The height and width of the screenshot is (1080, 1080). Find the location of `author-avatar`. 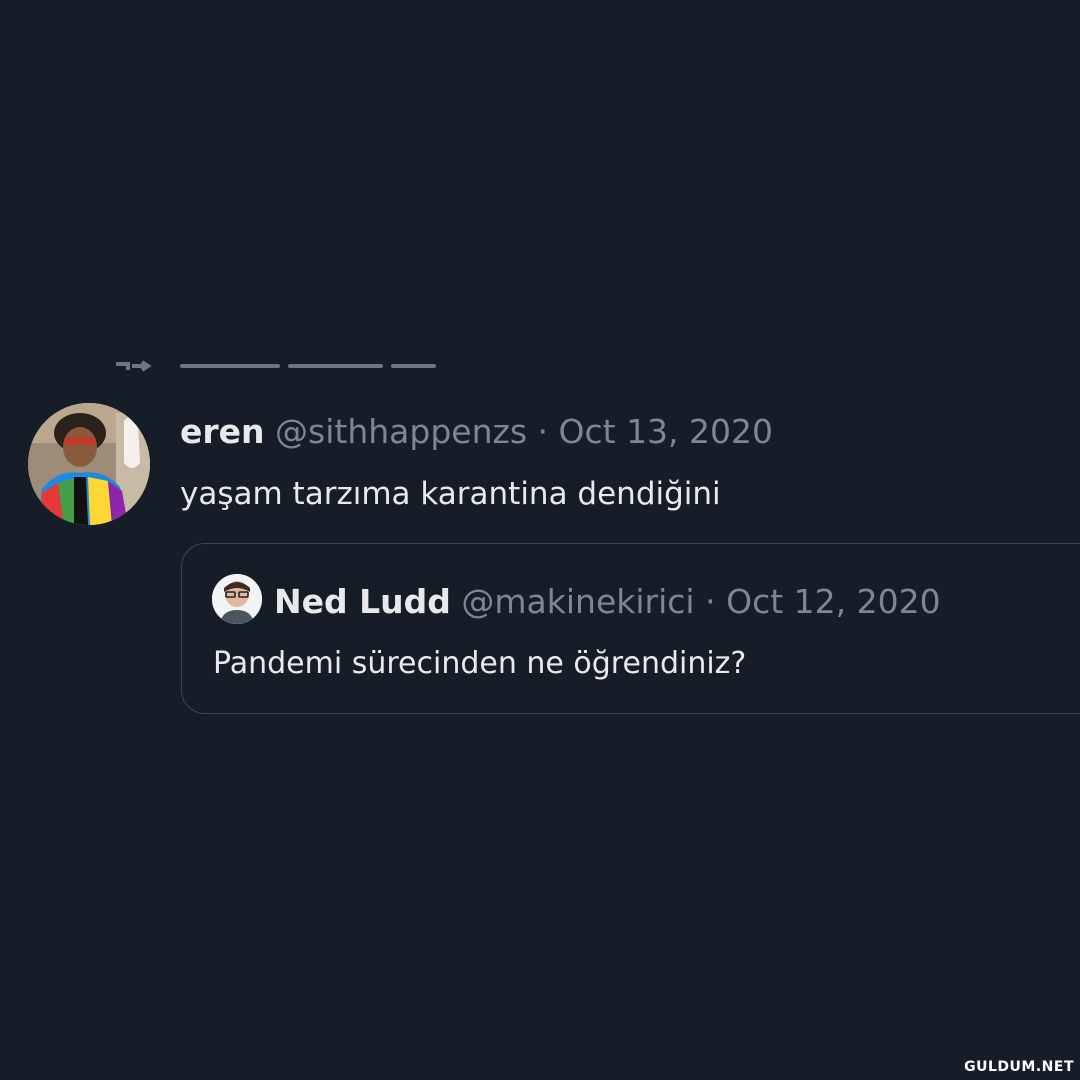

author-avatar is located at coordinates (89, 464).